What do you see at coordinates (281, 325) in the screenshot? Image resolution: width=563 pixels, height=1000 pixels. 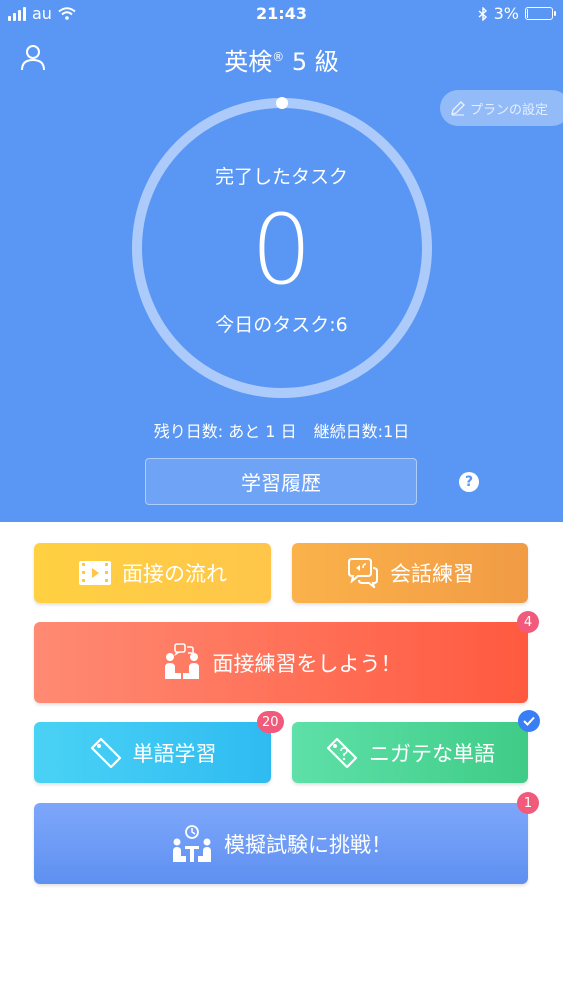 I see `today-tasks-label: 今日のタスク:6` at bounding box center [281, 325].